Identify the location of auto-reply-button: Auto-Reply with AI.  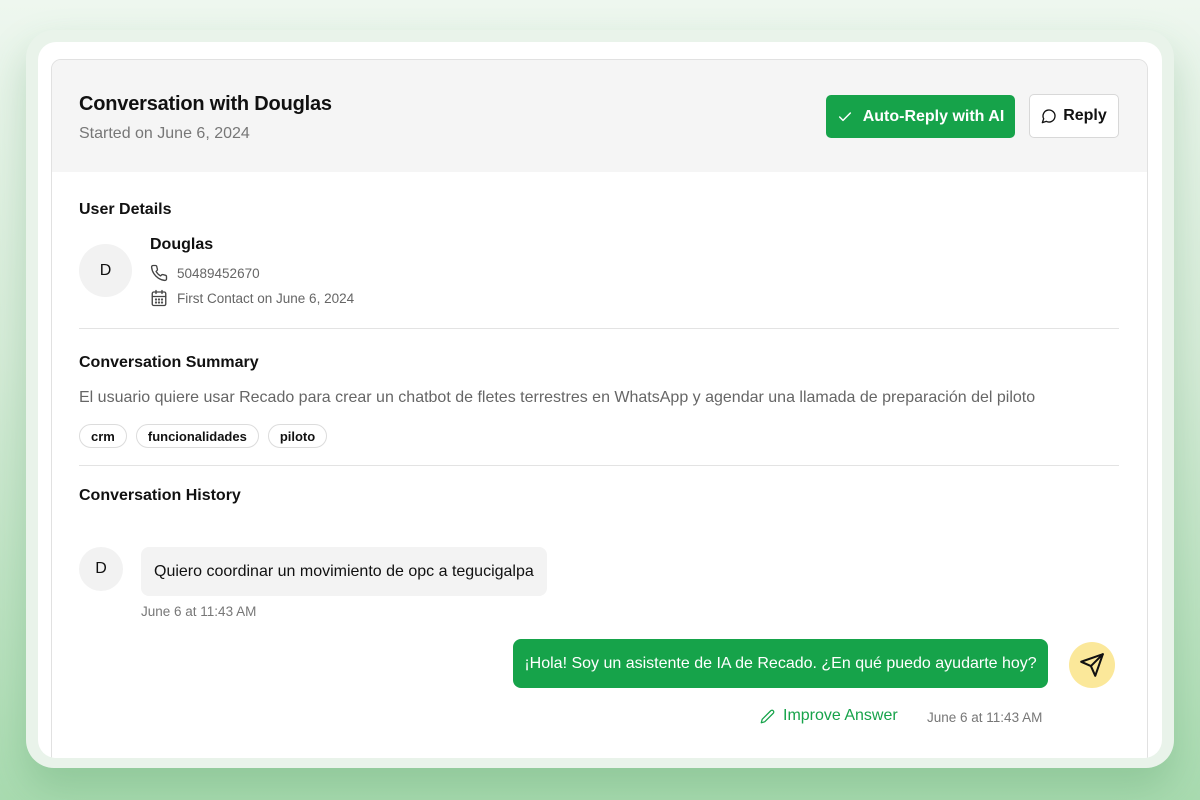
(920, 116).